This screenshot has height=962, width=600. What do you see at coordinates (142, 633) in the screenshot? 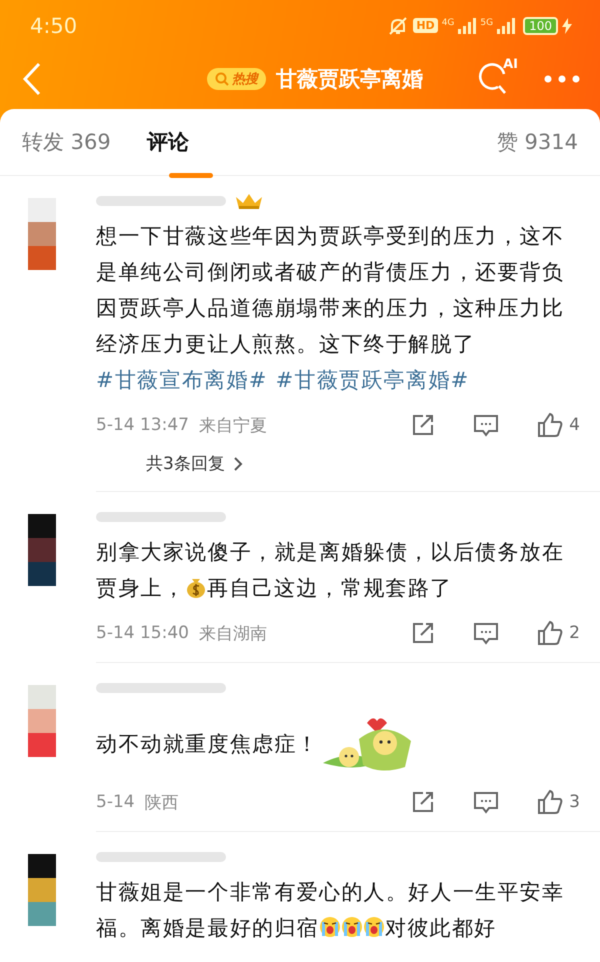
I see `comment-date: 5-14 15:40` at bounding box center [142, 633].